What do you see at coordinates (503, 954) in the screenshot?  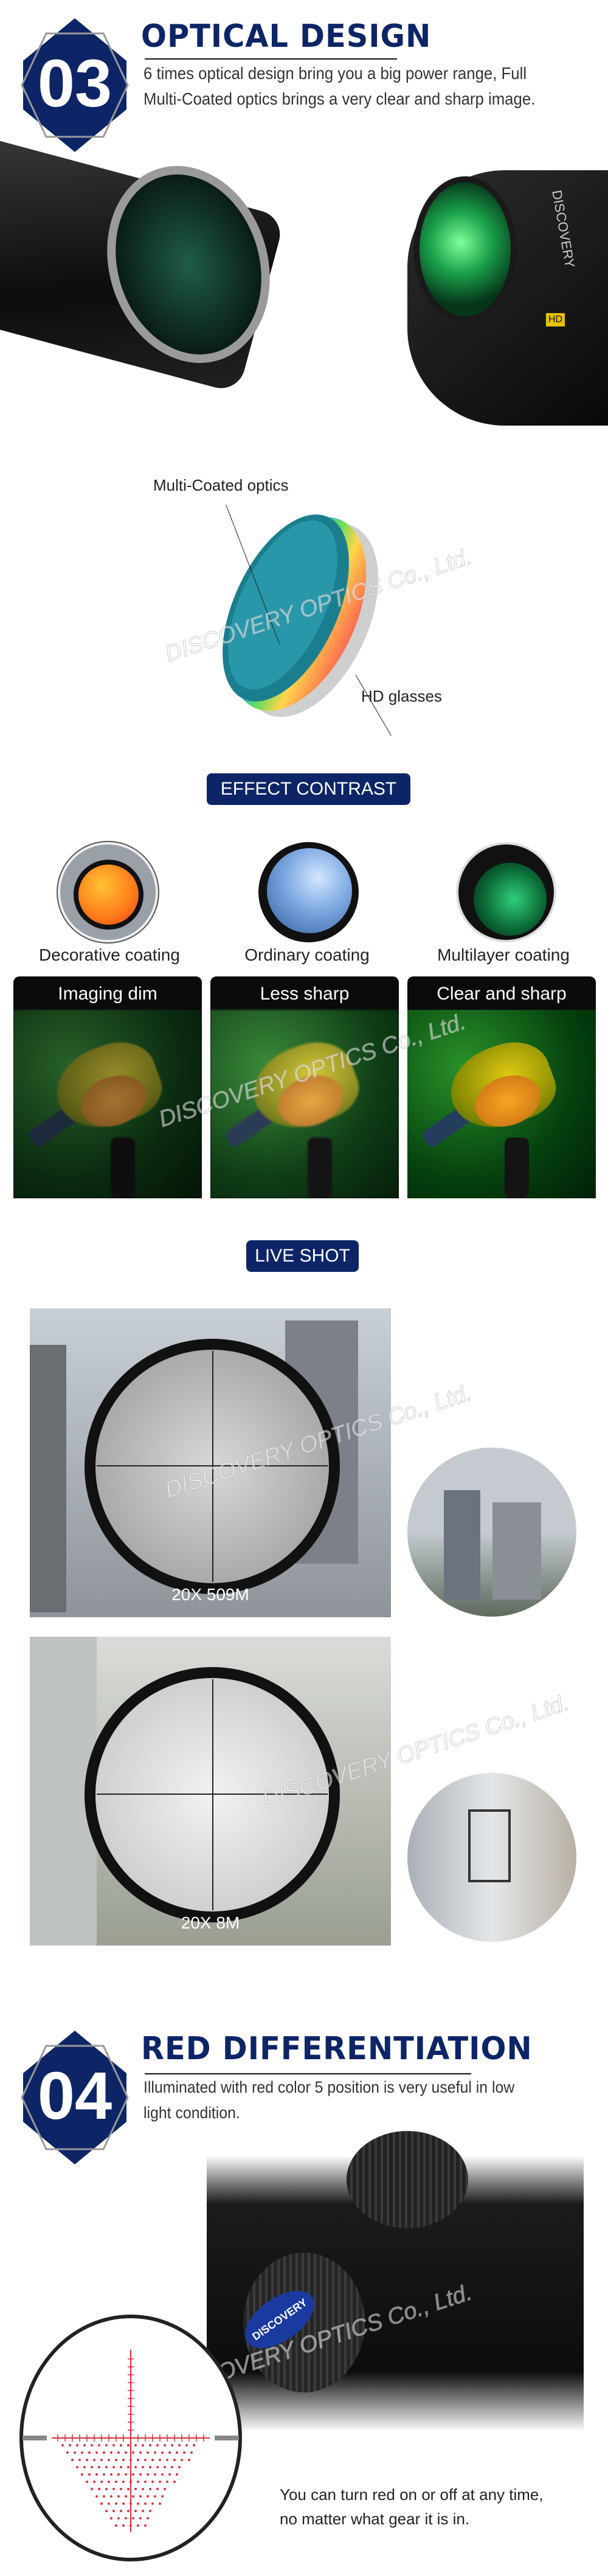 I see `coating-label: Multilayer coating` at bounding box center [503, 954].